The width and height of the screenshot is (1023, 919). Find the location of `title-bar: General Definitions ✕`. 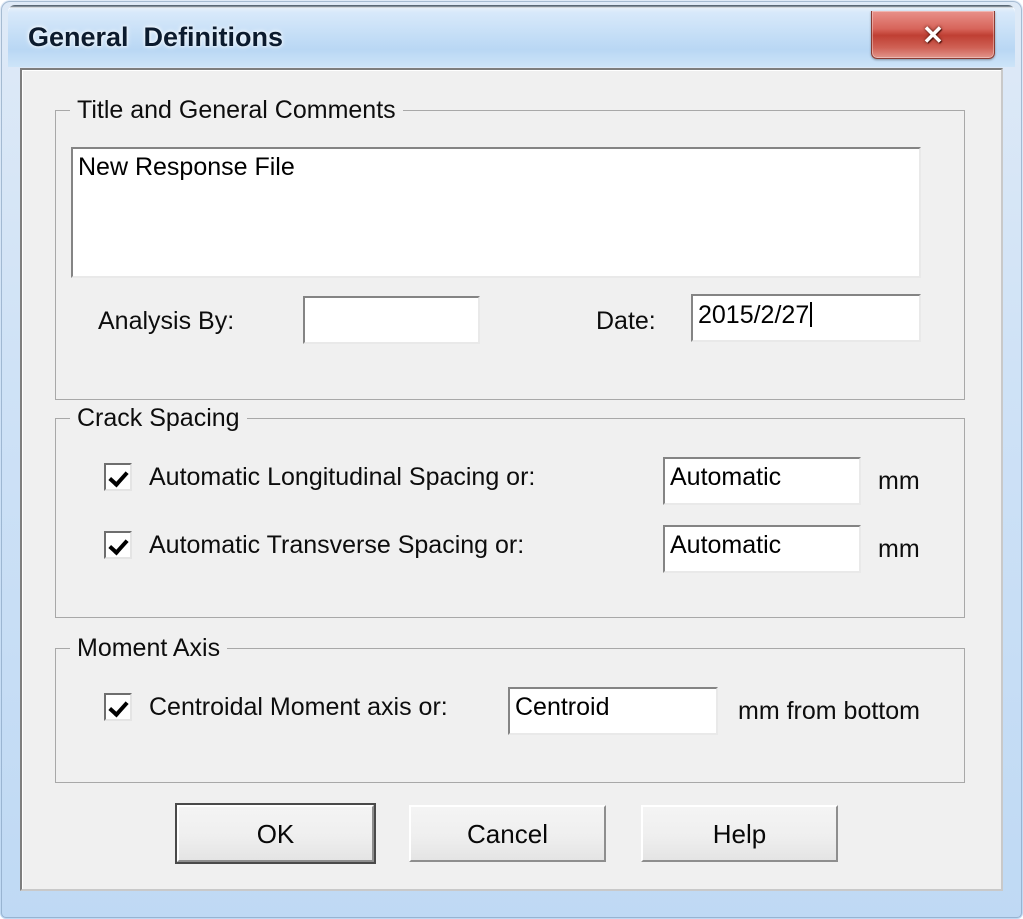

title-bar: General Definitions ✕ is located at coordinates (511, 36).